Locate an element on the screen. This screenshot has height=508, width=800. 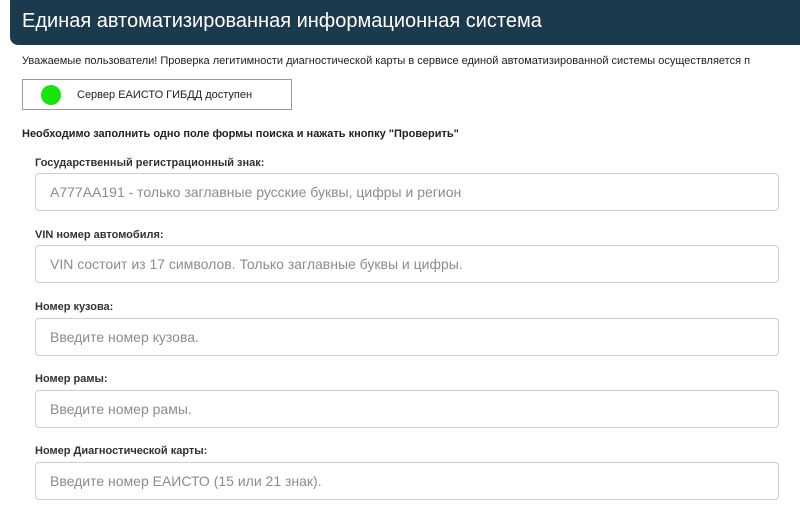
diagnostic-card-input is located at coordinates (407, 481).